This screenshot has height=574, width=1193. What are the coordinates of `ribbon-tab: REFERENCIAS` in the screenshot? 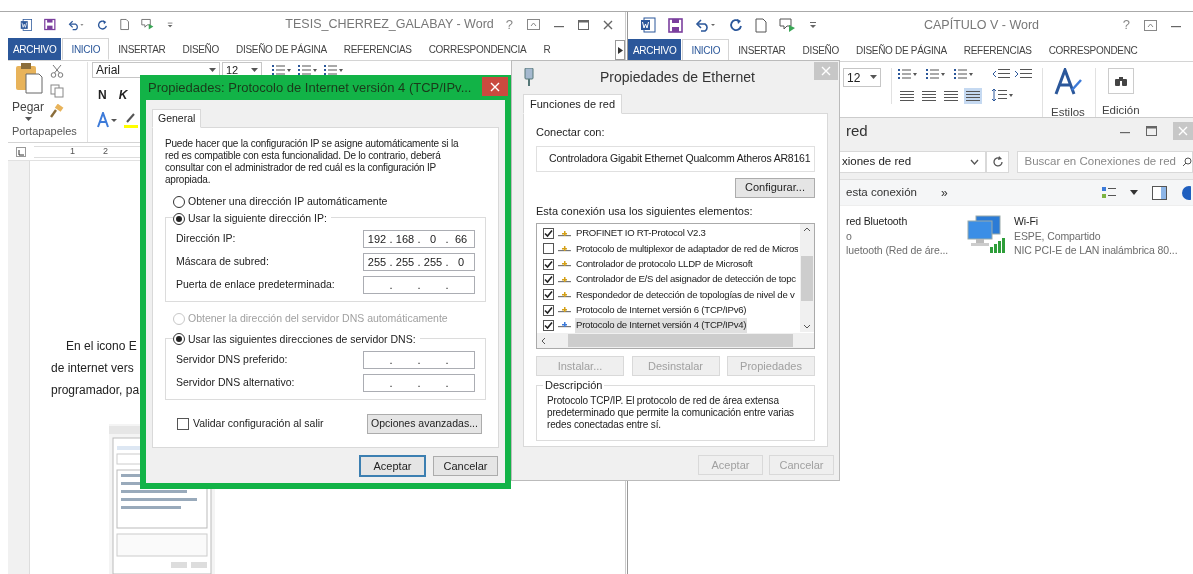 It's located at (377, 49).